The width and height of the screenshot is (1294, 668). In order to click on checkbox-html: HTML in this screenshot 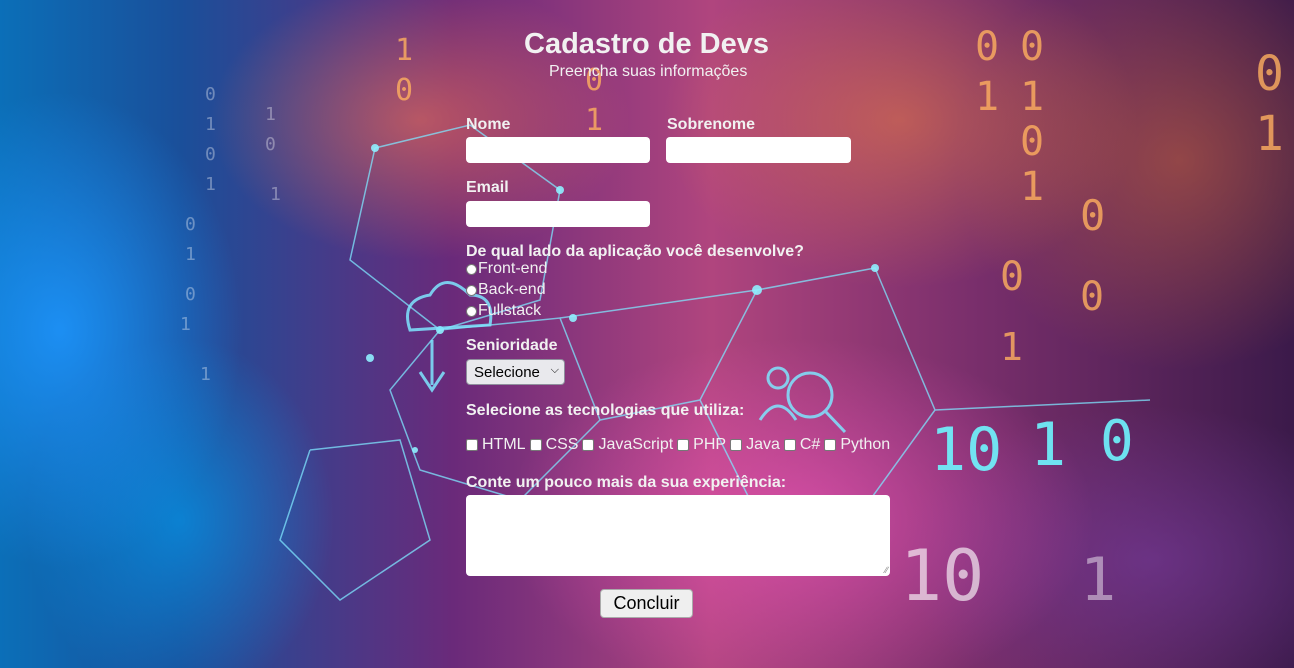, I will do `click(496, 445)`.